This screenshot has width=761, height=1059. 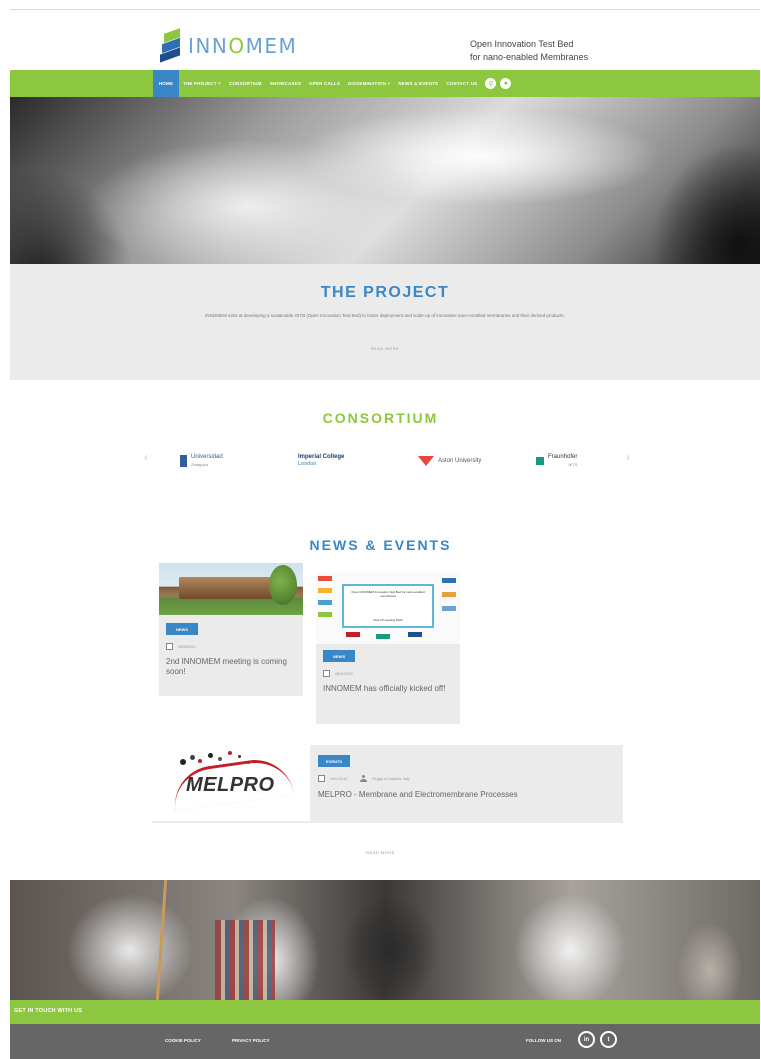 What do you see at coordinates (245, 83) in the screenshot?
I see `nav-consortium: CONSORTIUM` at bounding box center [245, 83].